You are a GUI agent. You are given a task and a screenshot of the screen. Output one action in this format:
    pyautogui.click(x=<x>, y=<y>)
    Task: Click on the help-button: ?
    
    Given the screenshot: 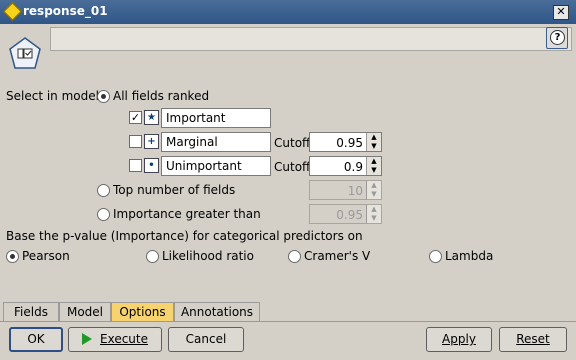 What is the action you would take?
    pyautogui.click(x=557, y=38)
    